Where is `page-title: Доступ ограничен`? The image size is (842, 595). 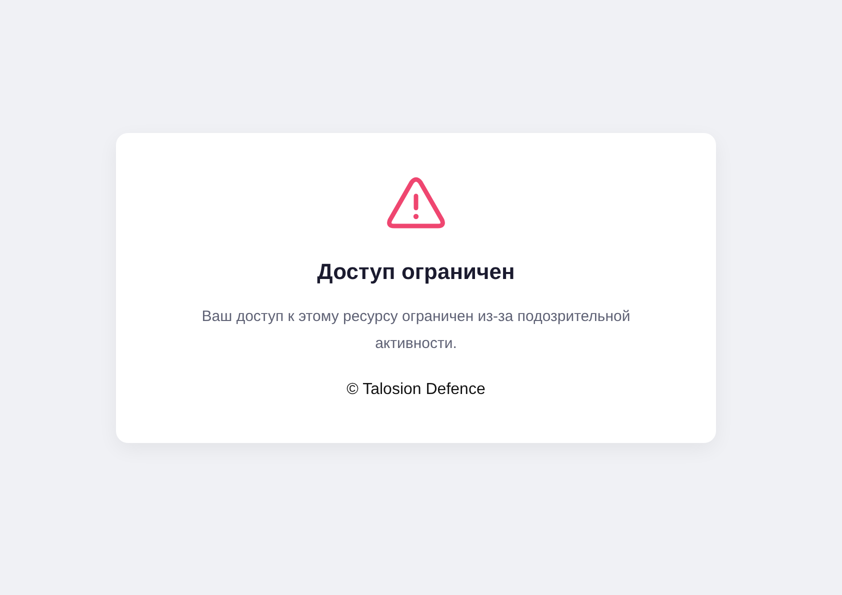
page-title: Доступ ограничен is located at coordinates (416, 272).